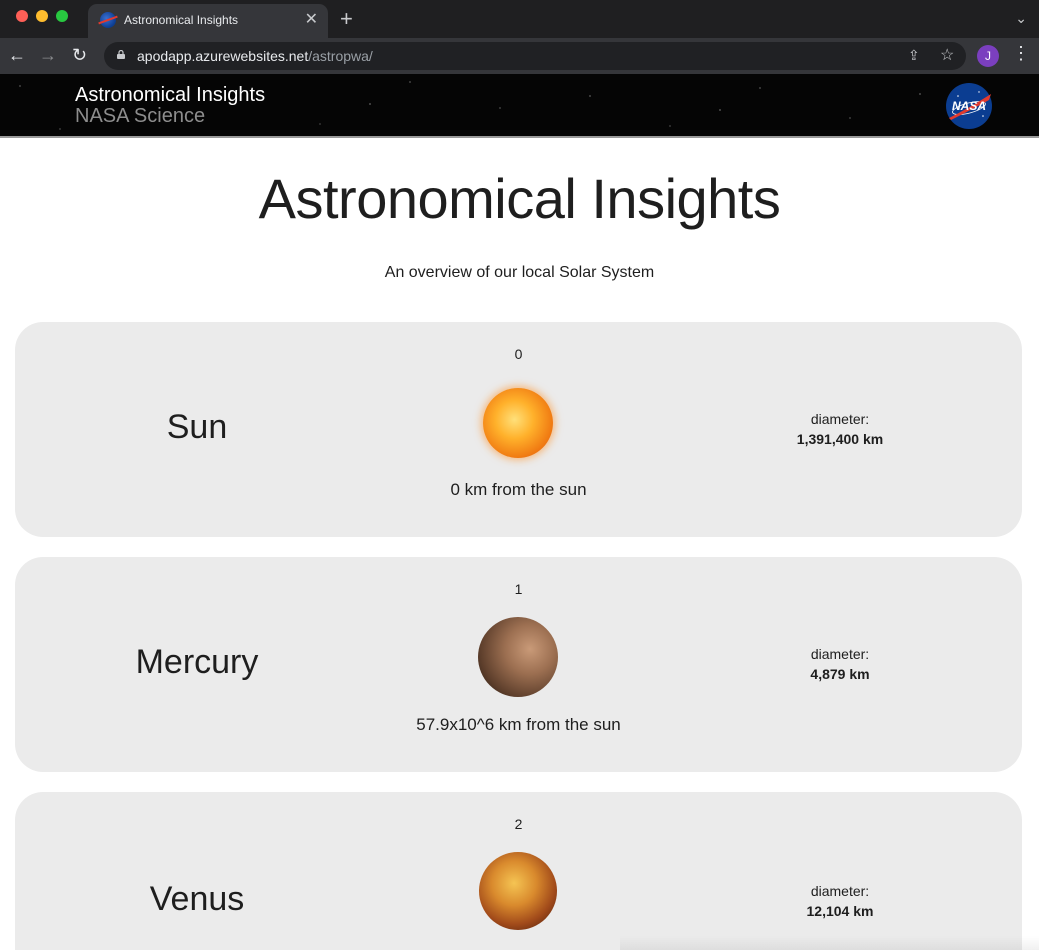  Describe the element at coordinates (223, 56) in the screenshot. I see `url-host: apodapp.azurewebsites.net` at that location.